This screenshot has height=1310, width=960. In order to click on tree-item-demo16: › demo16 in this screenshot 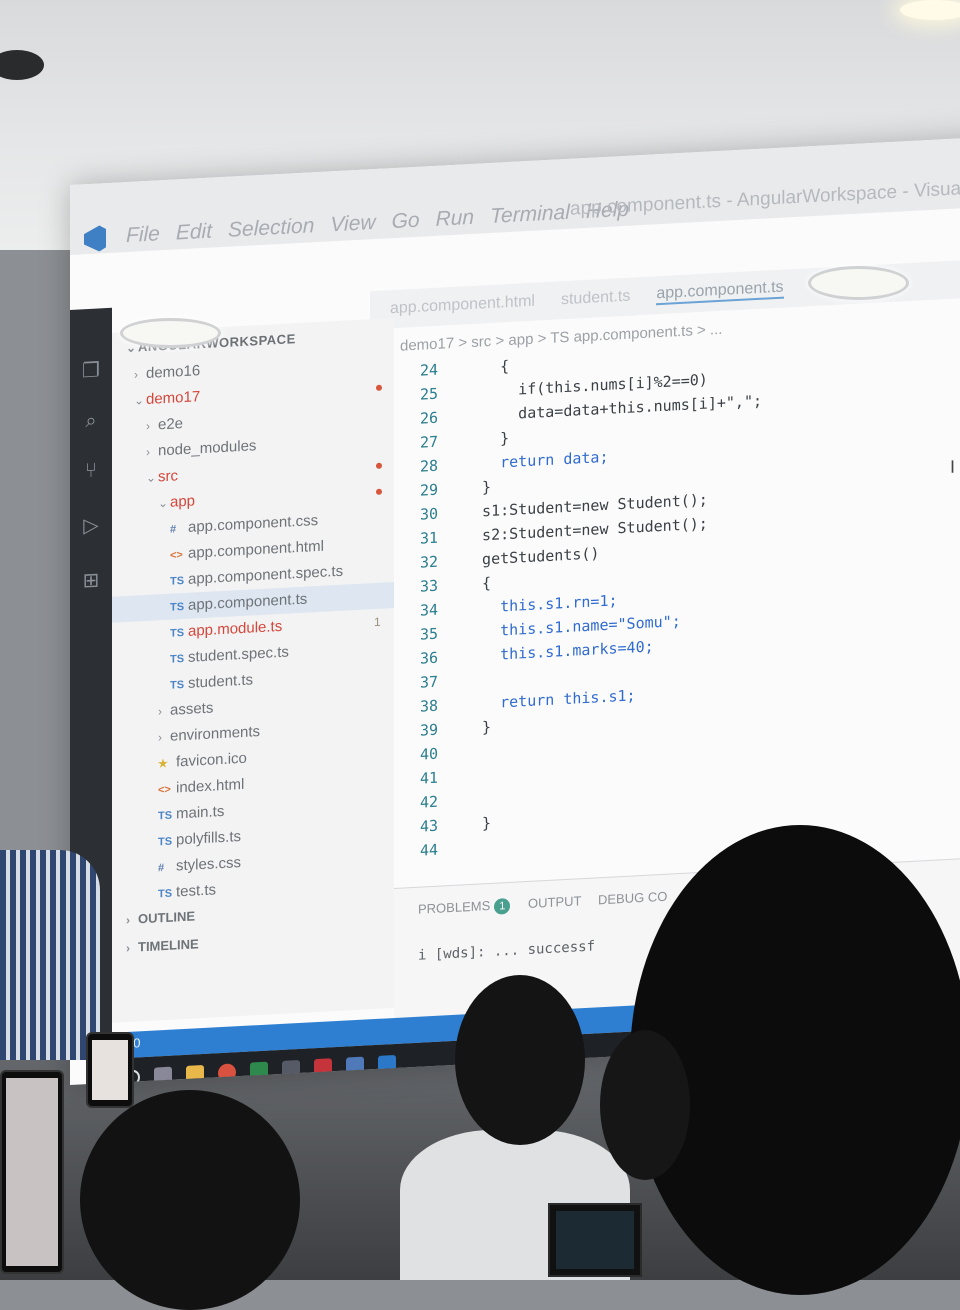, I will do `click(167, 372)`.